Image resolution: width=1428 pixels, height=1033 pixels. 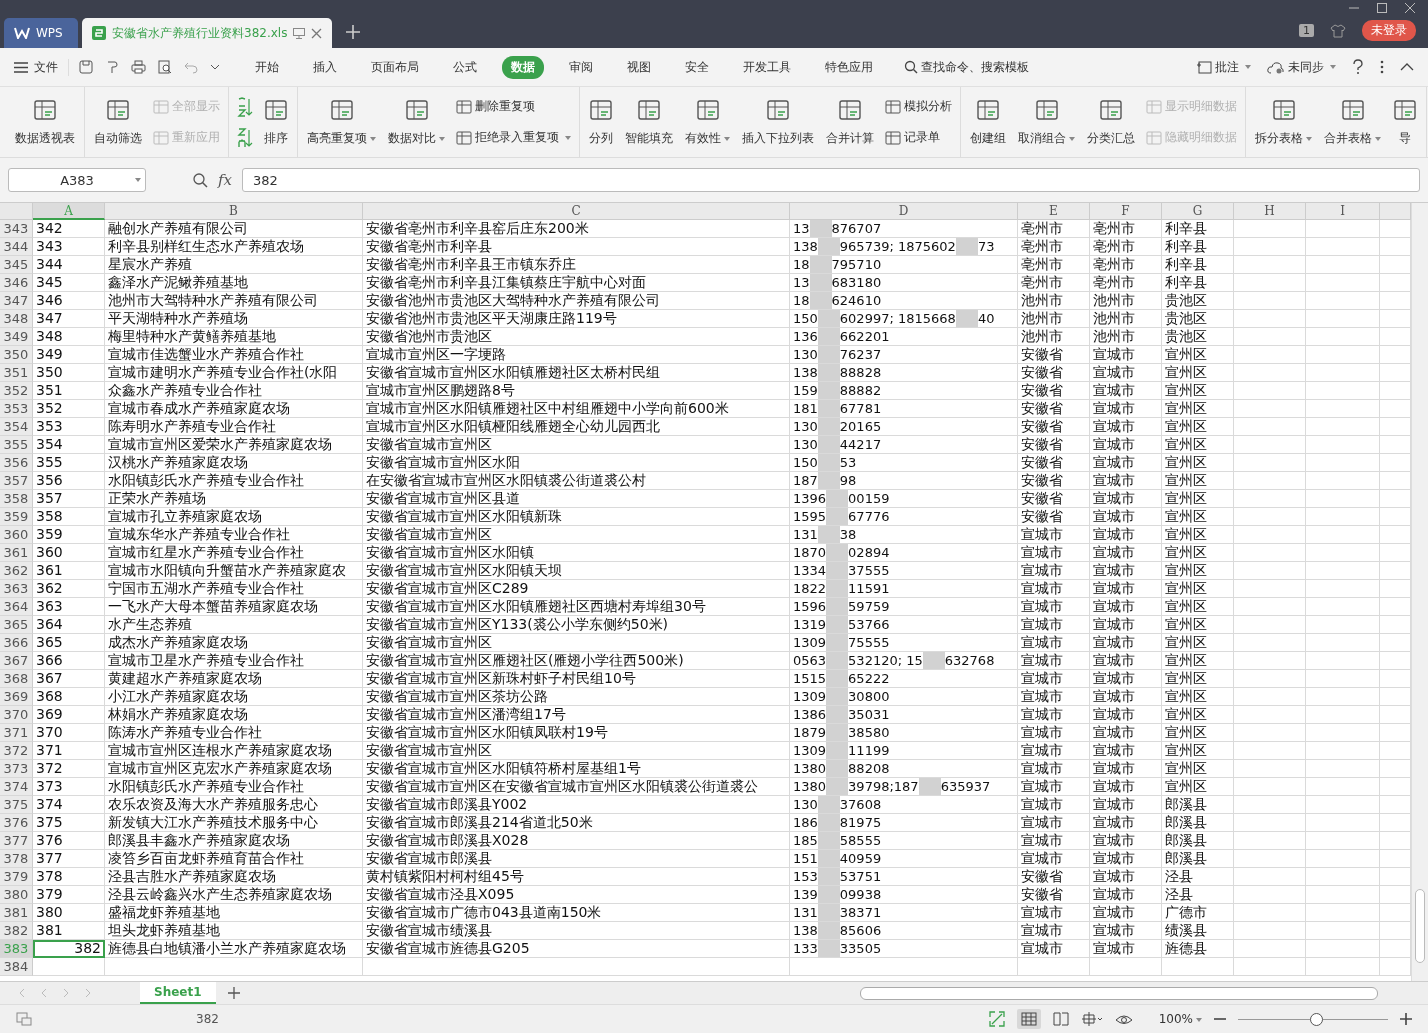 I want to click on add-sheet-icon, so click(x=233, y=993).